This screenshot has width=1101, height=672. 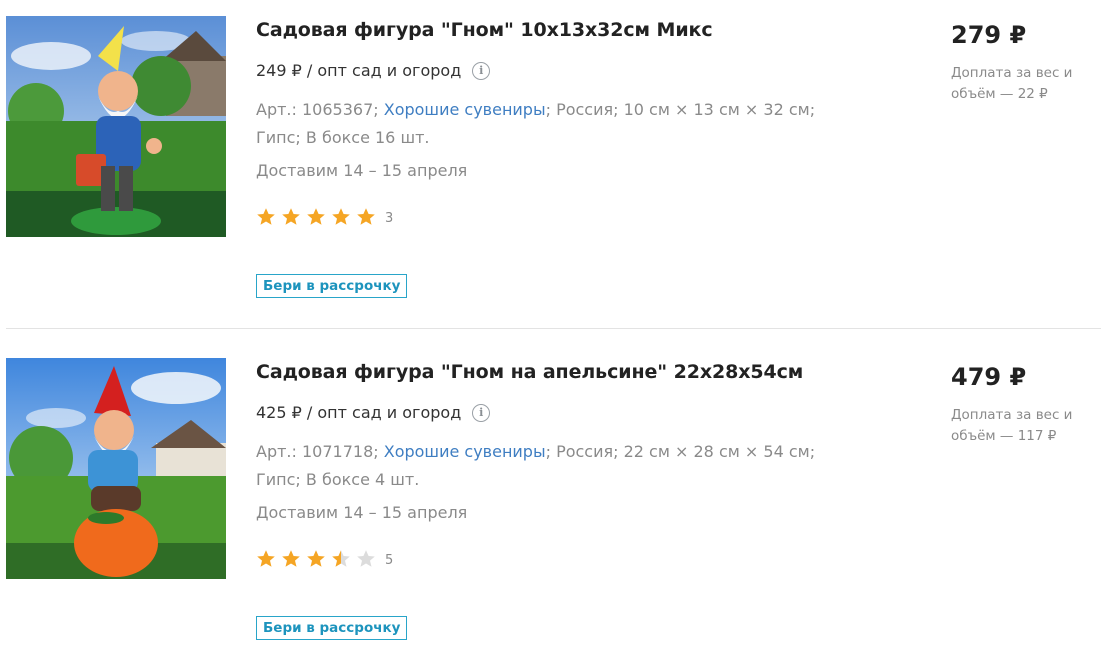 I want to click on wholesale-price: 249 ₽ / опт сад и огород i, so click(x=373, y=70).